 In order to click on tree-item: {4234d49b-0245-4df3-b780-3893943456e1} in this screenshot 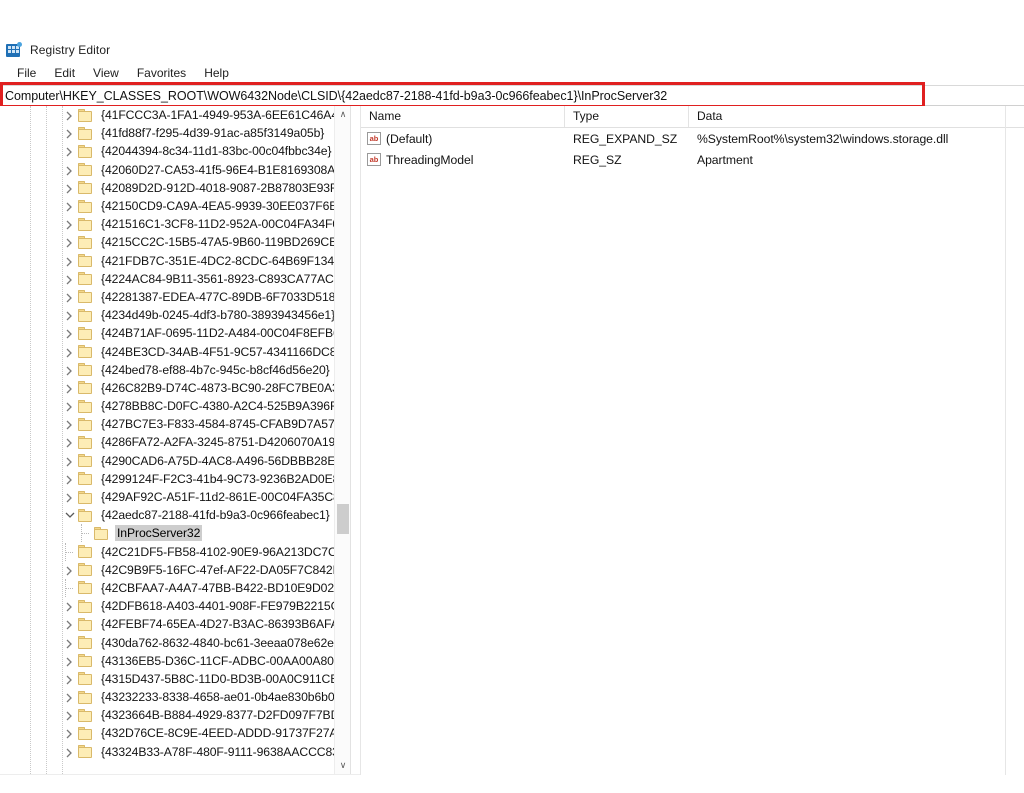, I will do `click(180, 315)`.